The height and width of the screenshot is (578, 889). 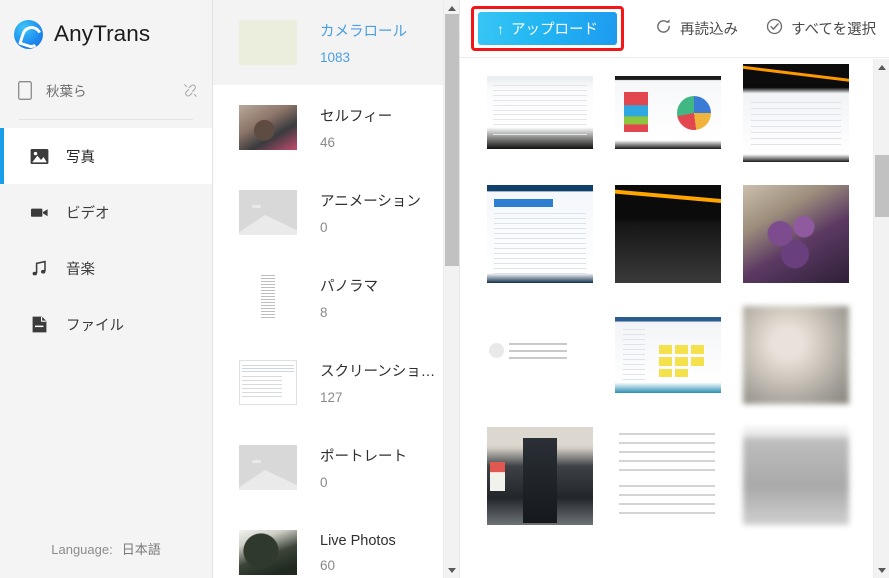 What do you see at coordinates (80, 157) in the screenshot?
I see `sidebar-item-label: 写真` at bounding box center [80, 157].